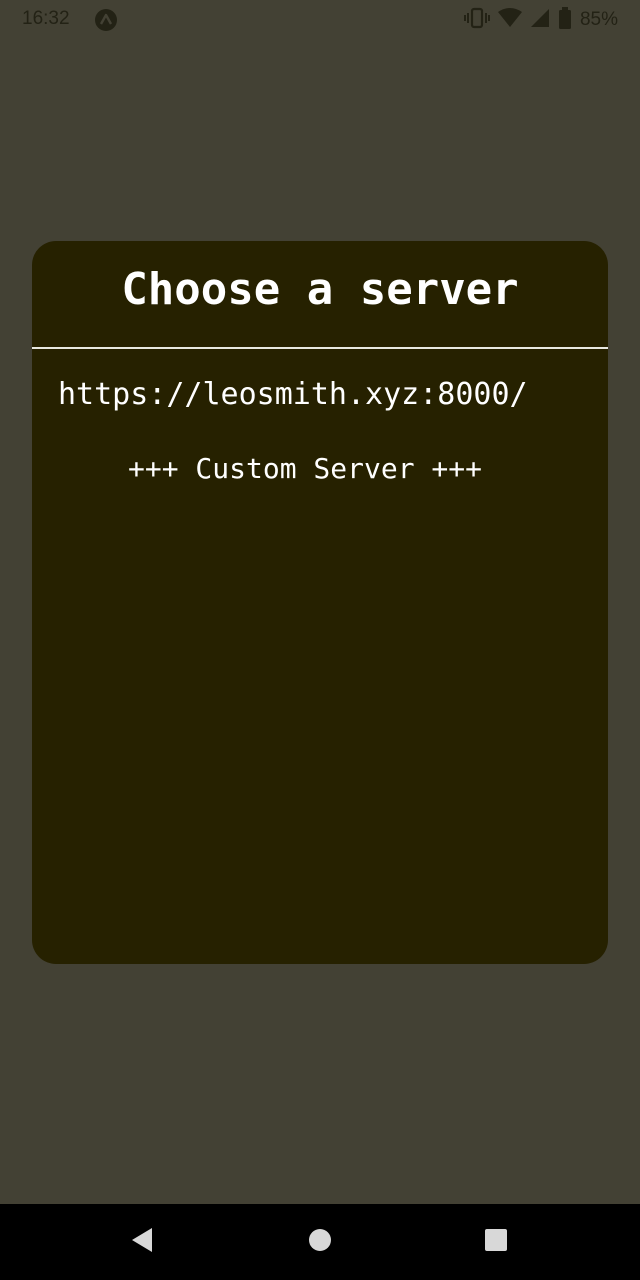 The height and width of the screenshot is (1280, 640). I want to click on back-triangle-icon, so click(142, 1242).